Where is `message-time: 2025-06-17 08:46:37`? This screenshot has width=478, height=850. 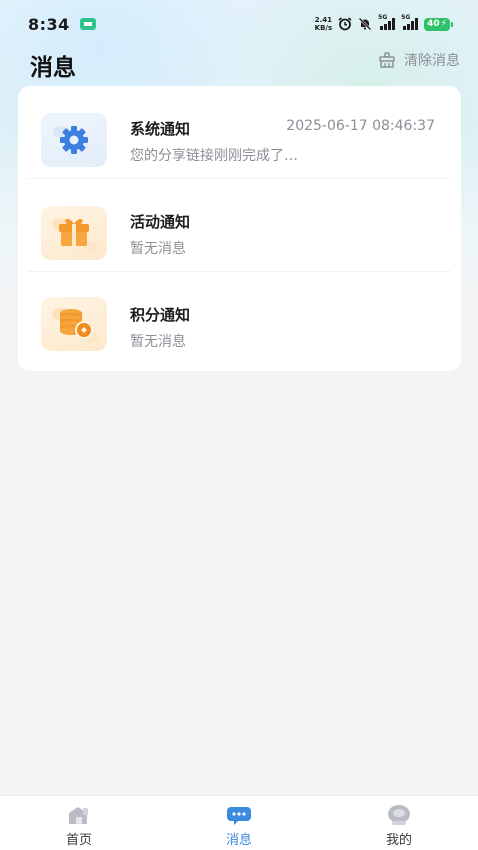 message-time: 2025-06-17 08:46:37 is located at coordinates (360, 126).